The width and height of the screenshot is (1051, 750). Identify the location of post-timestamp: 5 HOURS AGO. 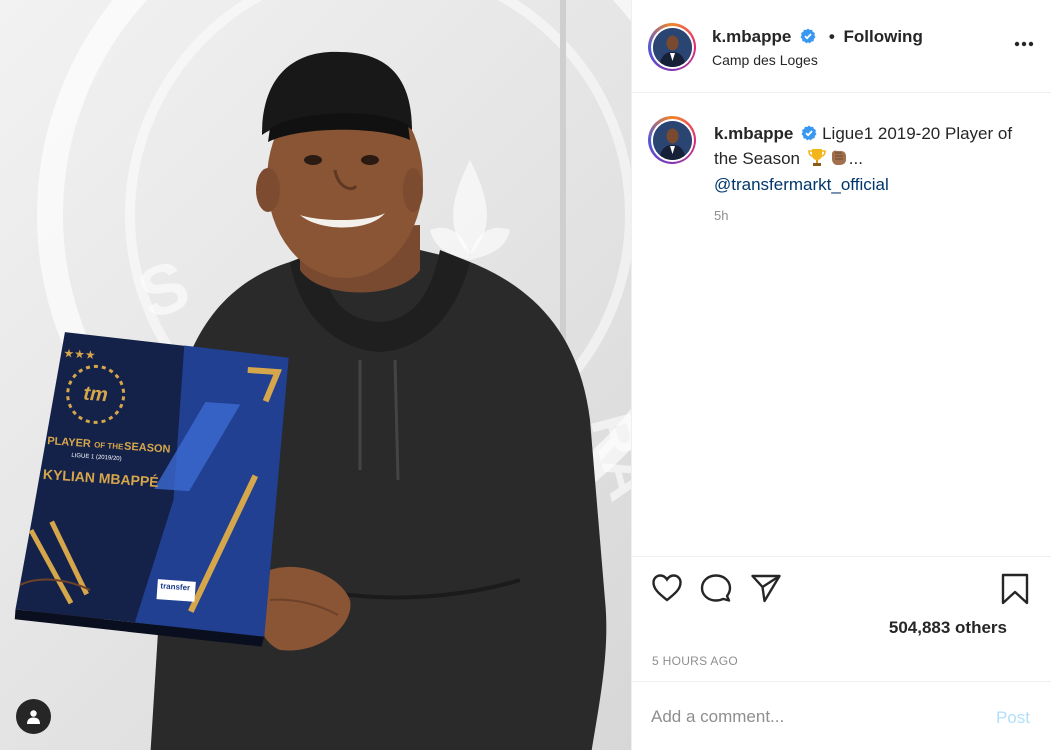
(695, 661).